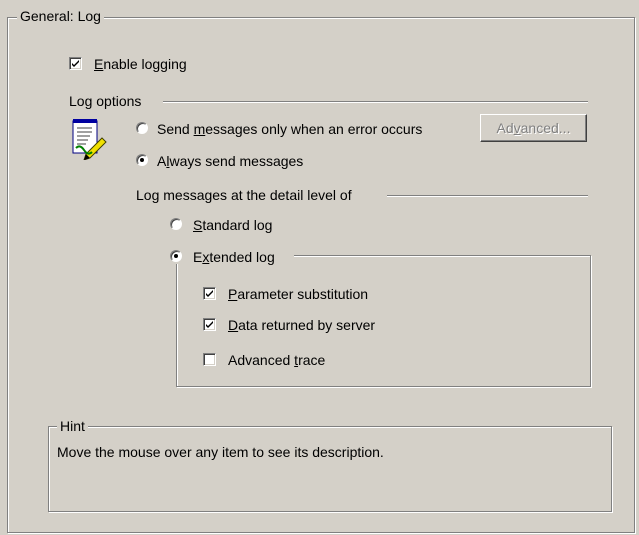 The image size is (639, 535). What do you see at coordinates (234, 257) in the screenshot?
I see `radio-extended-log-label: Extended log` at bounding box center [234, 257].